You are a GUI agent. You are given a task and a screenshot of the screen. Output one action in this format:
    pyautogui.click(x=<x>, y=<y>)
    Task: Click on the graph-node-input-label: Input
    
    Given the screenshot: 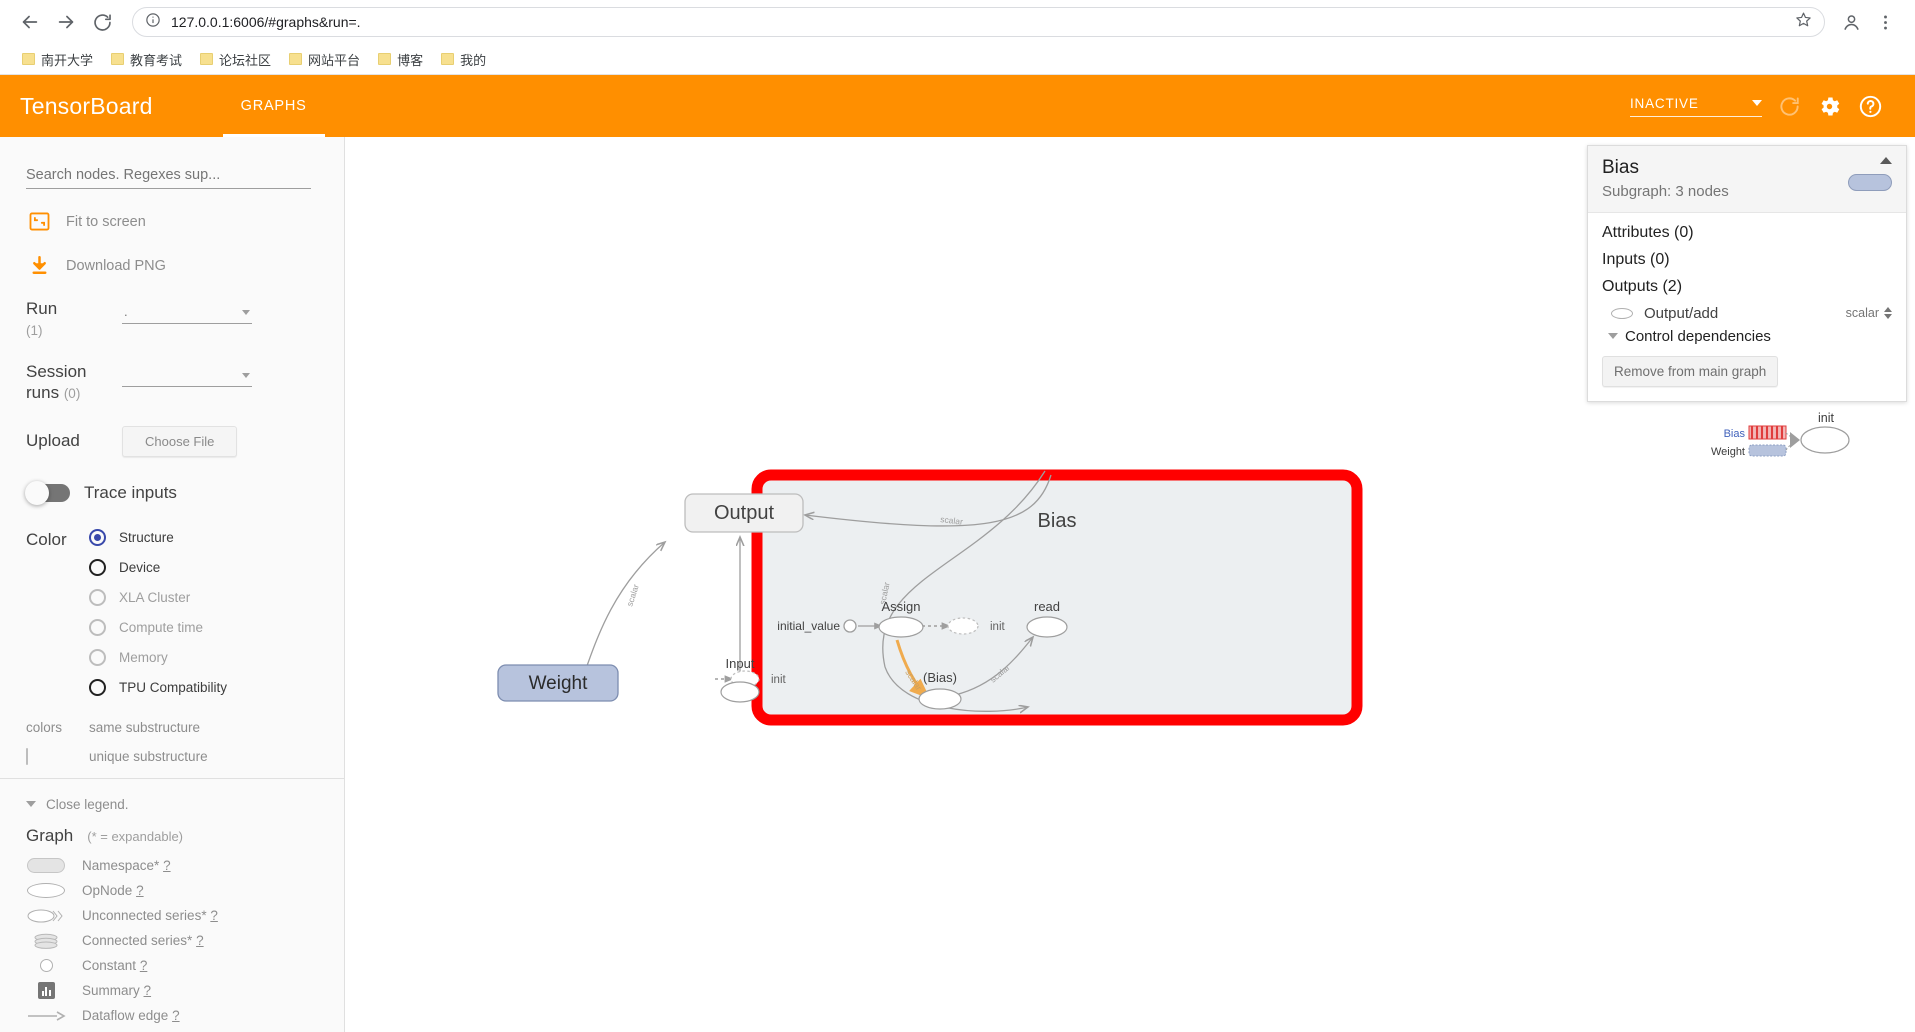 What is the action you would take?
    pyautogui.click(x=740, y=663)
    